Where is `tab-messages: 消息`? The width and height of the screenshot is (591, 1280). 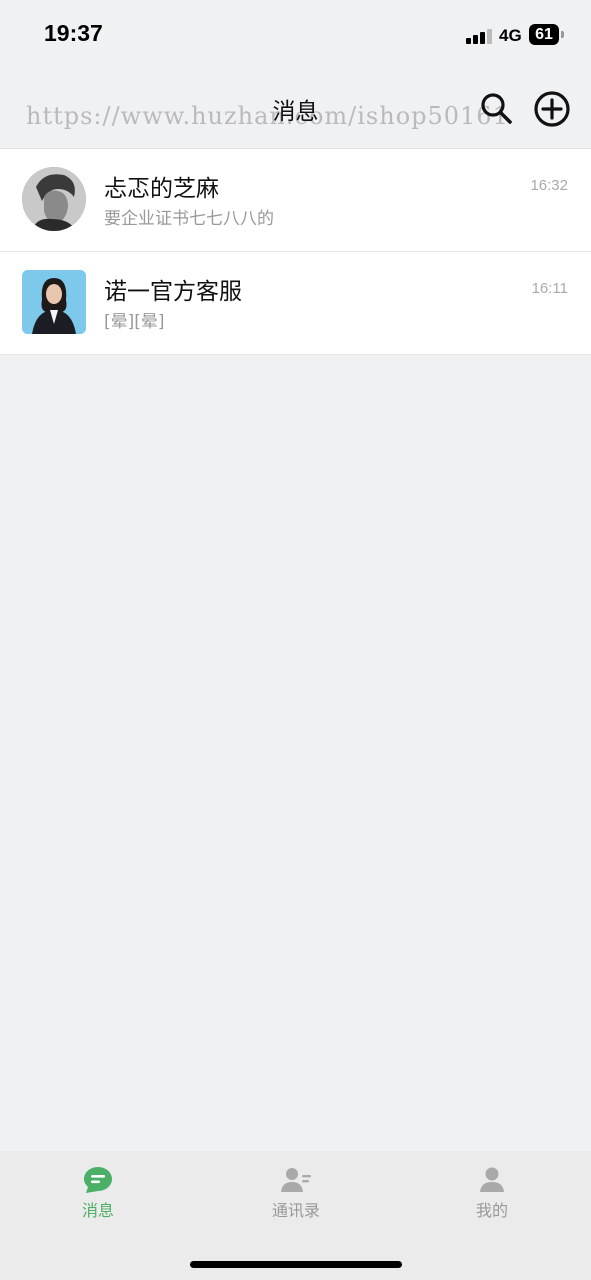
tab-messages: 消息 is located at coordinates (98, 1193).